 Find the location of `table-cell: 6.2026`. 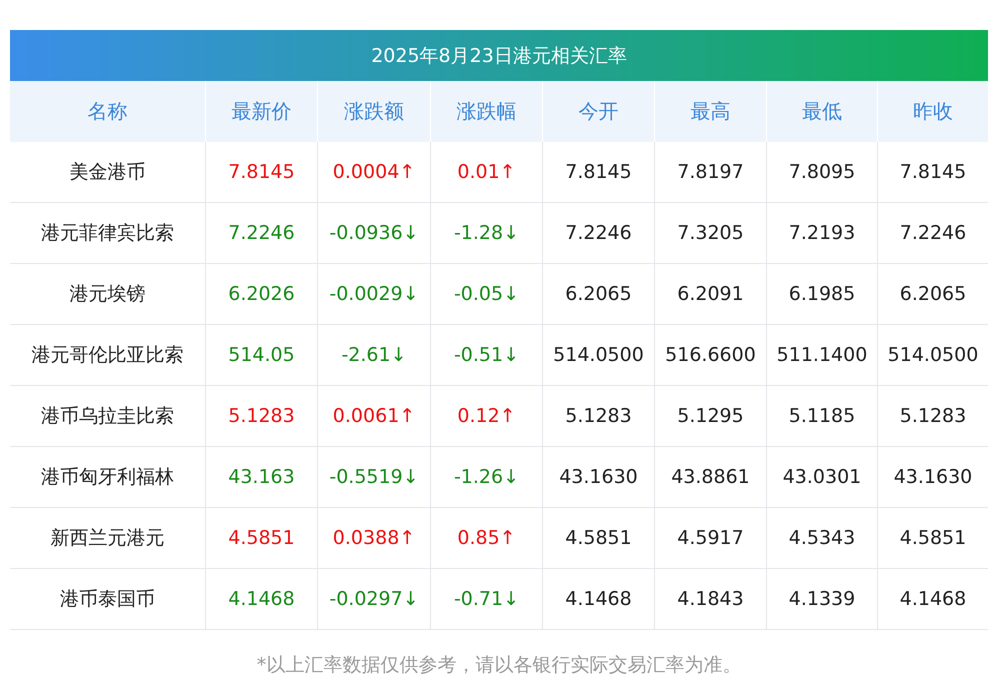

table-cell: 6.2026 is located at coordinates (261, 294).